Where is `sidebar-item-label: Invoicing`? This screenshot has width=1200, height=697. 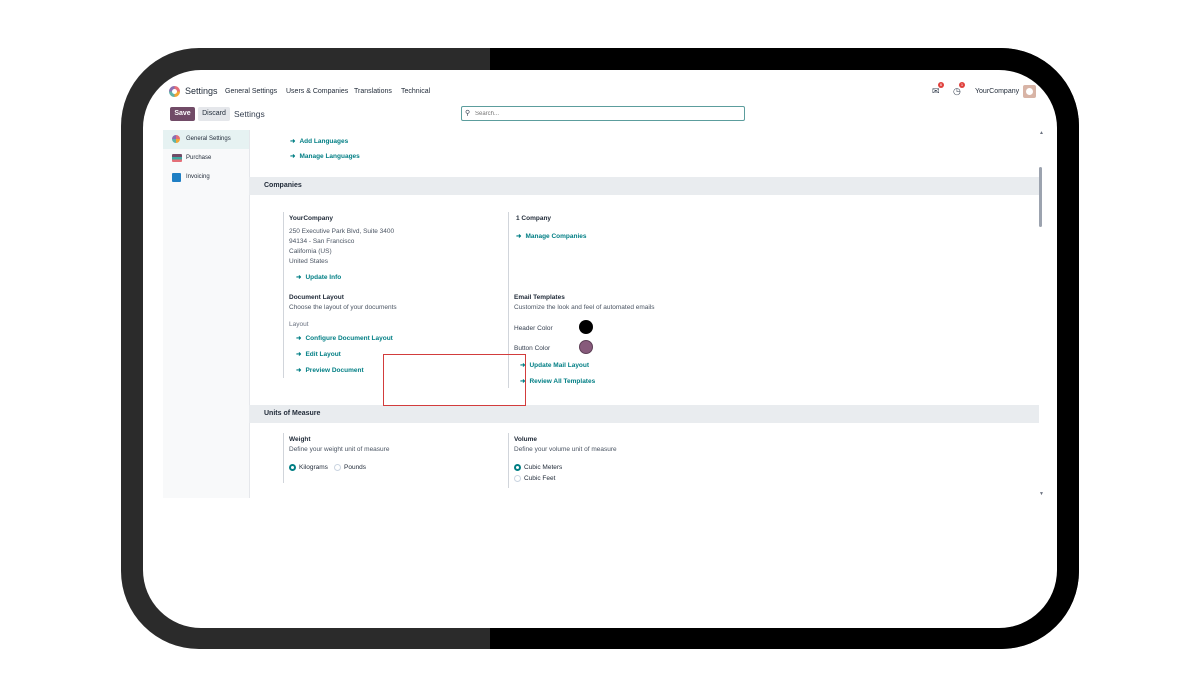
sidebar-item-label: Invoicing is located at coordinates (198, 177).